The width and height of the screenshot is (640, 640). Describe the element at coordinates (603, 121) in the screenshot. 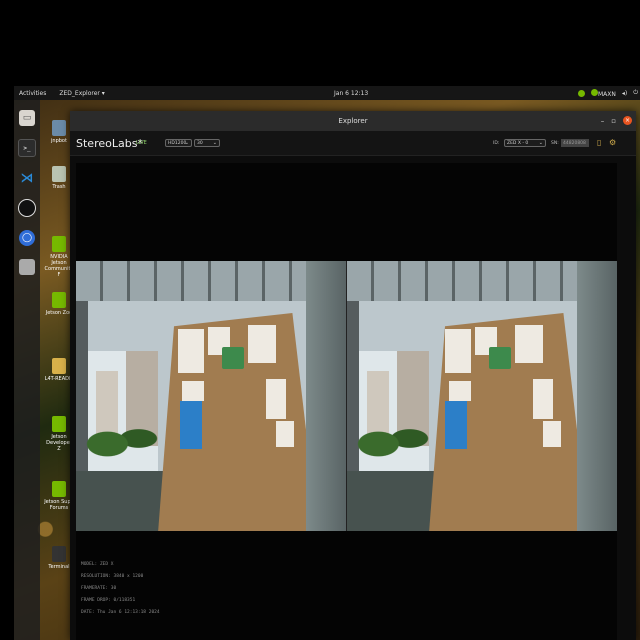

I see `minimize-button: –` at that location.